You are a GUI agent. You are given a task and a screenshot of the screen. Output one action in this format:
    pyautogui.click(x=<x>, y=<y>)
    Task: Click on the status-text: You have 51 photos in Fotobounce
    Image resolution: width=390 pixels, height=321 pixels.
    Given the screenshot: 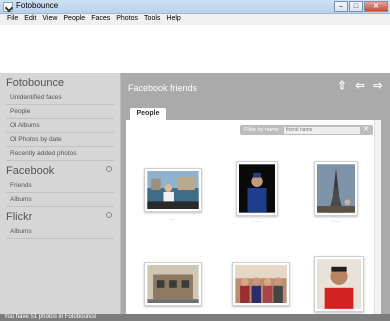 What is the action you would take?
    pyautogui.click(x=50, y=317)
    